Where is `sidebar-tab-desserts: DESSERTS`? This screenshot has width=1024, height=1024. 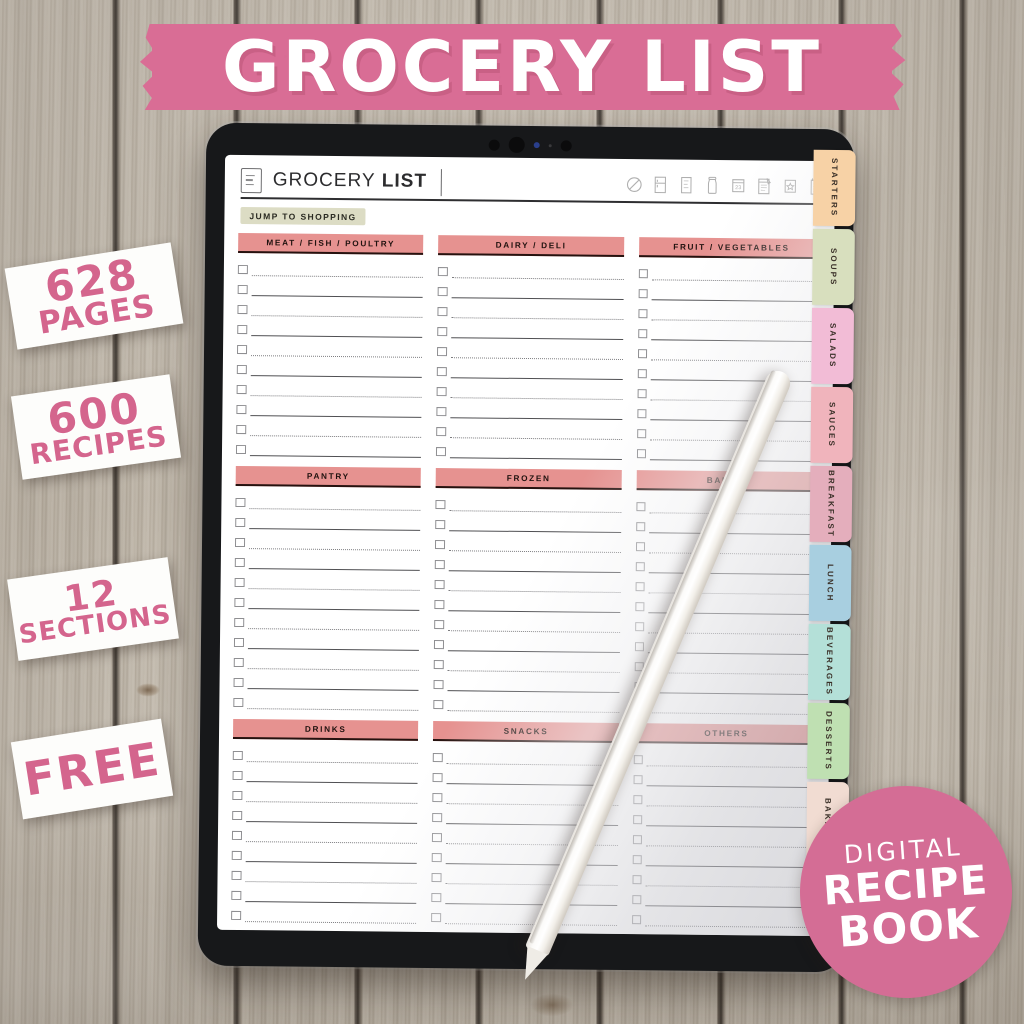
sidebar-tab-desserts: DESSERTS is located at coordinates (828, 741).